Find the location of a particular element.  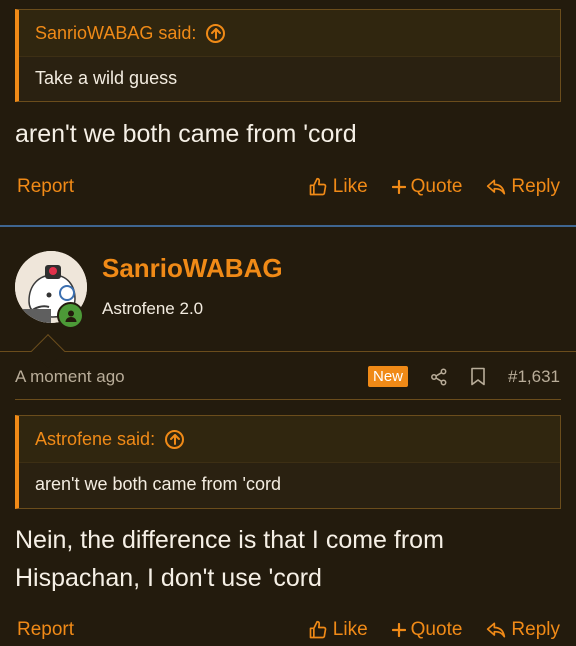

new-badge: New is located at coordinates (387, 376).